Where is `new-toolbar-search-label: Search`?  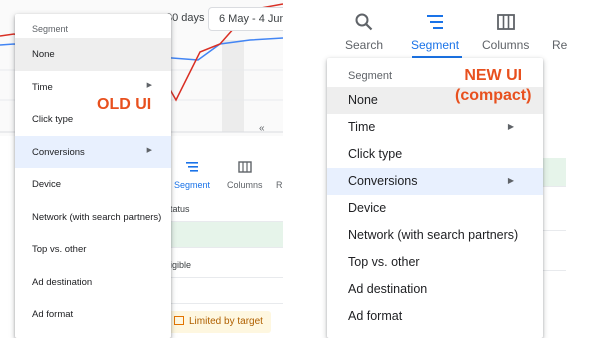
new-toolbar-search-label: Search is located at coordinates (364, 45).